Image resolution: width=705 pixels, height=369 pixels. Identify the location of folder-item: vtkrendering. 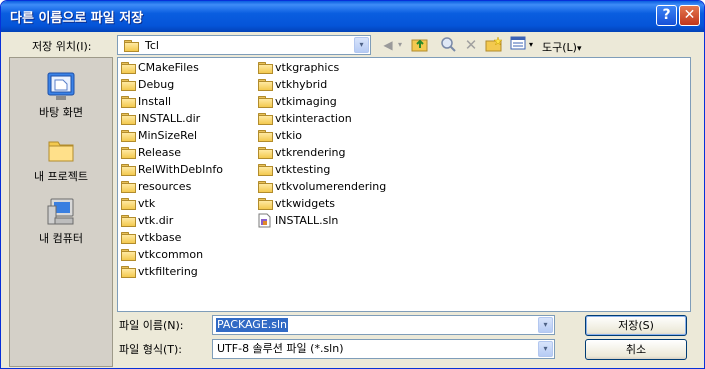
(321, 152).